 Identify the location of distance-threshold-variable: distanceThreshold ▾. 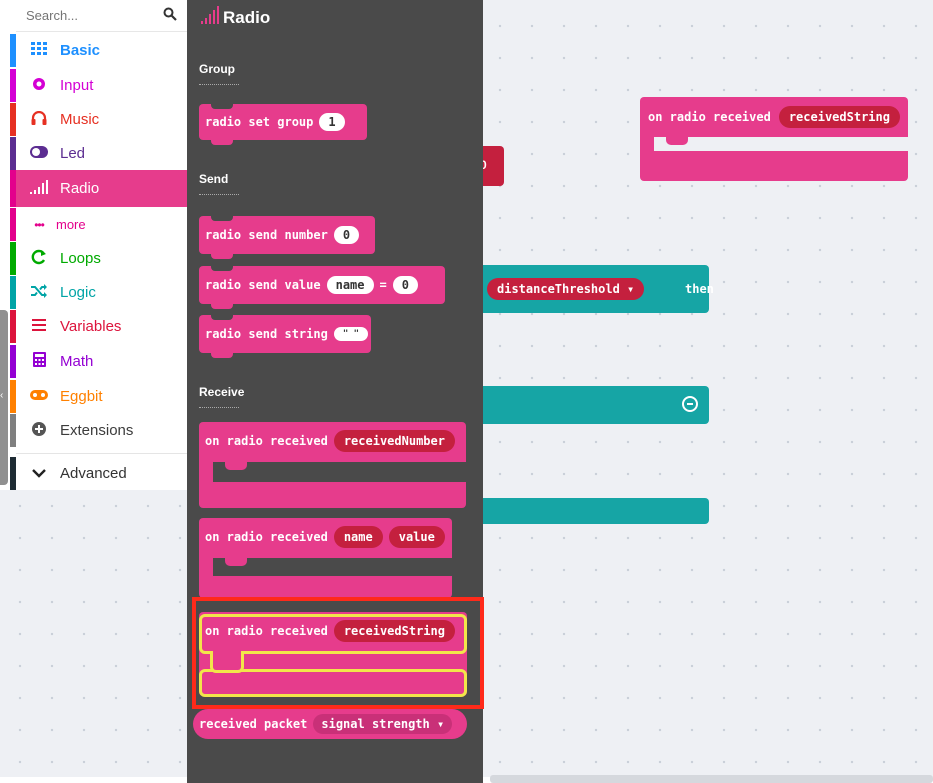
(566, 289).